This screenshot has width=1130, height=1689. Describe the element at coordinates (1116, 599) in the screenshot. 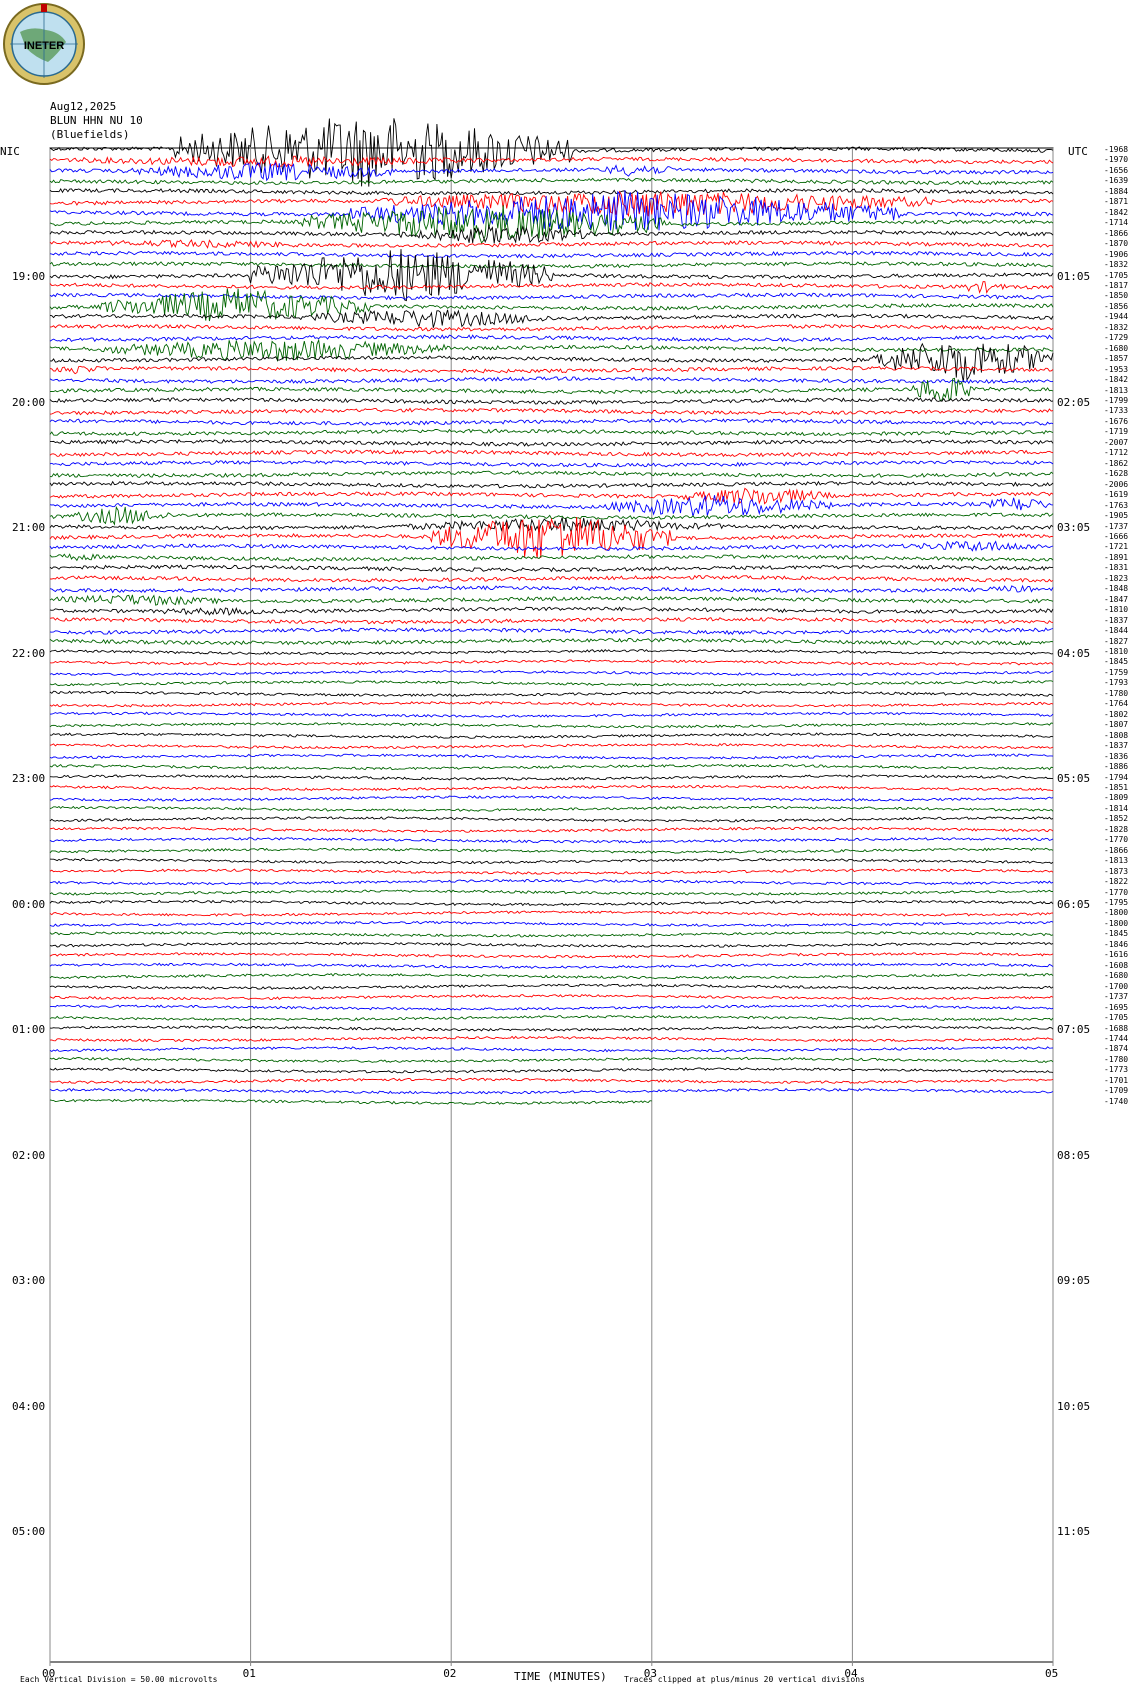

I see `trace-mean-value: -1847` at that location.